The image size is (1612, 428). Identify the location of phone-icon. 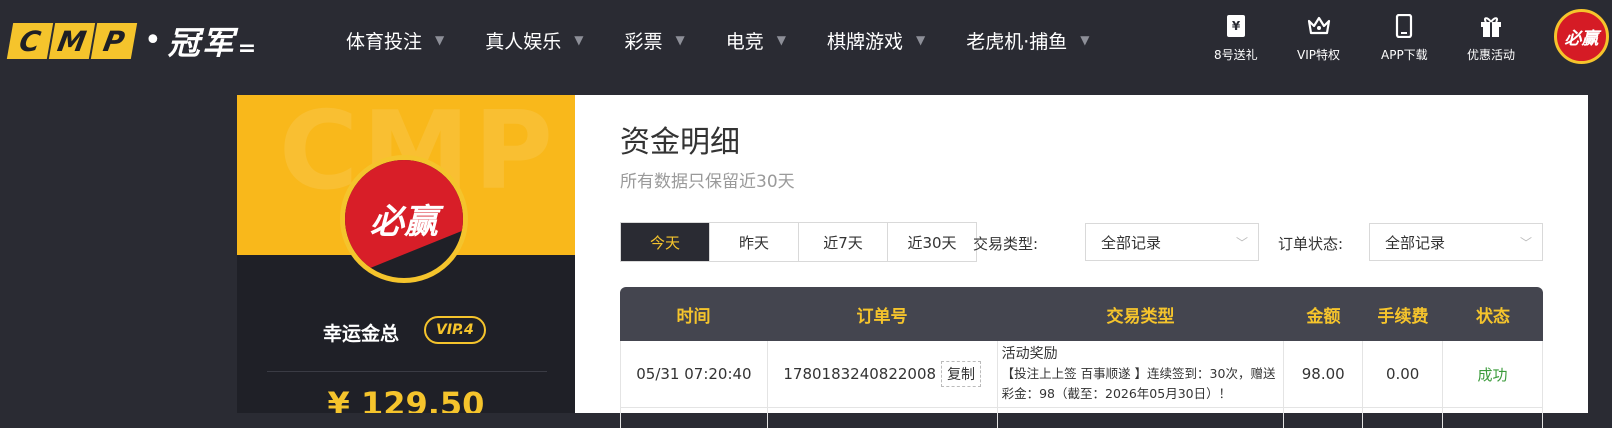
(1404, 26).